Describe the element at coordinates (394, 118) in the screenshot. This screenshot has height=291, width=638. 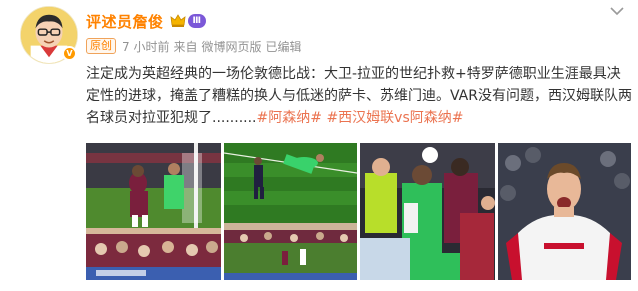
I see `hashtag-westham-vs-arsenal: #西汉姆联vs阿森纳#` at that location.